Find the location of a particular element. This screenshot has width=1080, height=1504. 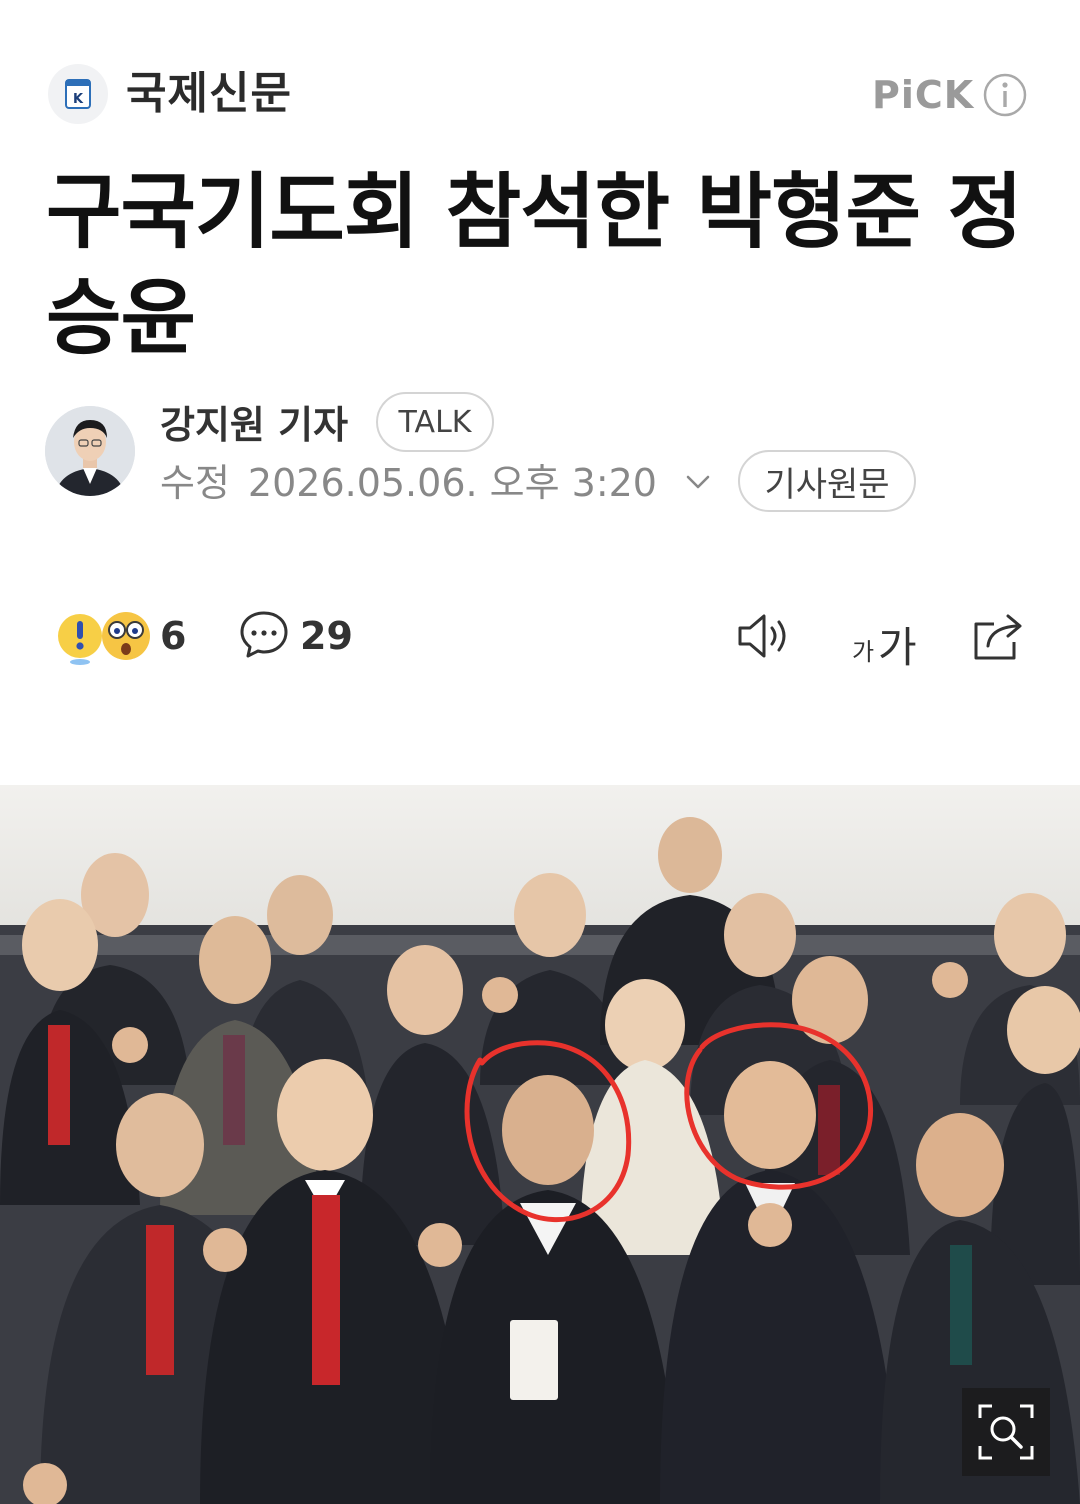

pick-badge: PiCK is located at coordinates (923, 95).